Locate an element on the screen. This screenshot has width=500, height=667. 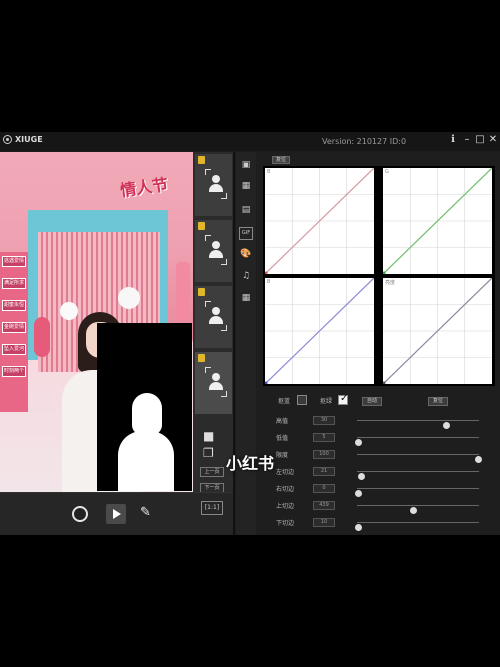
curve-graph-green: G is located at coordinates (437, 221).